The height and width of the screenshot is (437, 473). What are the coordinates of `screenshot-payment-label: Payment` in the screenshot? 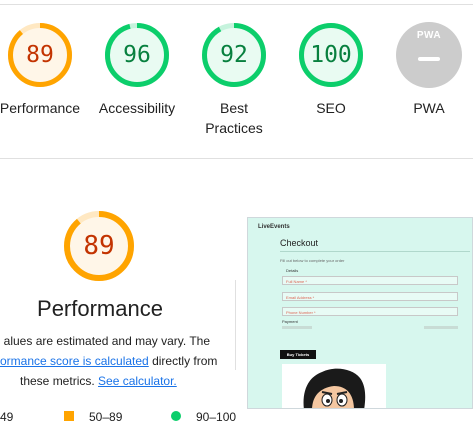 It's located at (290, 321).